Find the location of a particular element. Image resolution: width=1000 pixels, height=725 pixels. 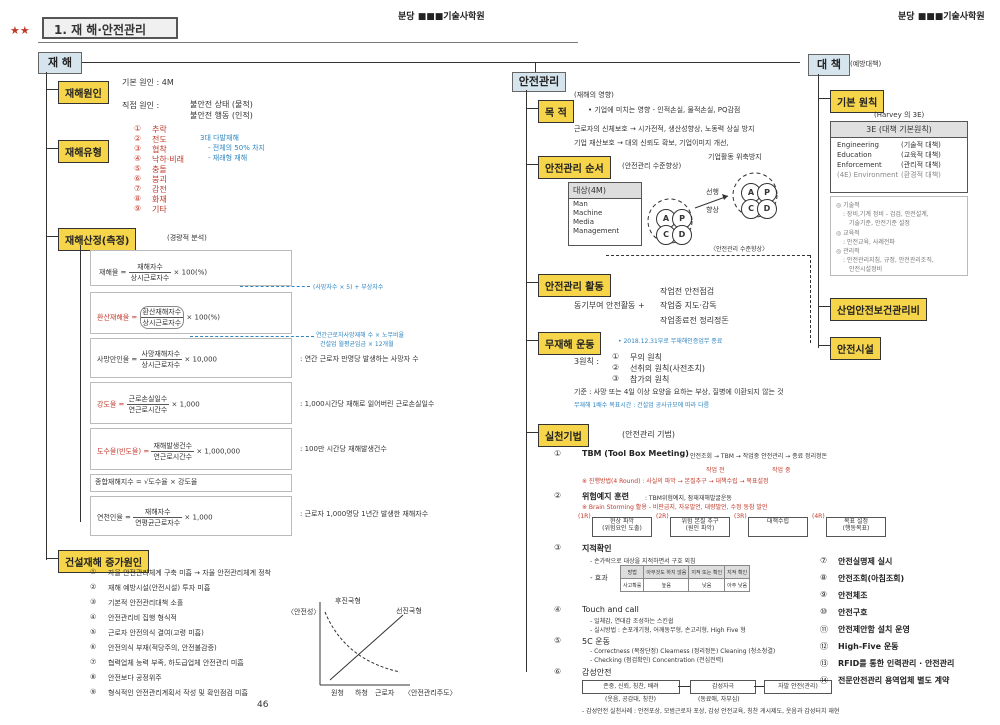

formula-death-rate: 사망만인율 = 사망재해자수 상시근로자수 × 10,000 is located at coordinates (191, 358).